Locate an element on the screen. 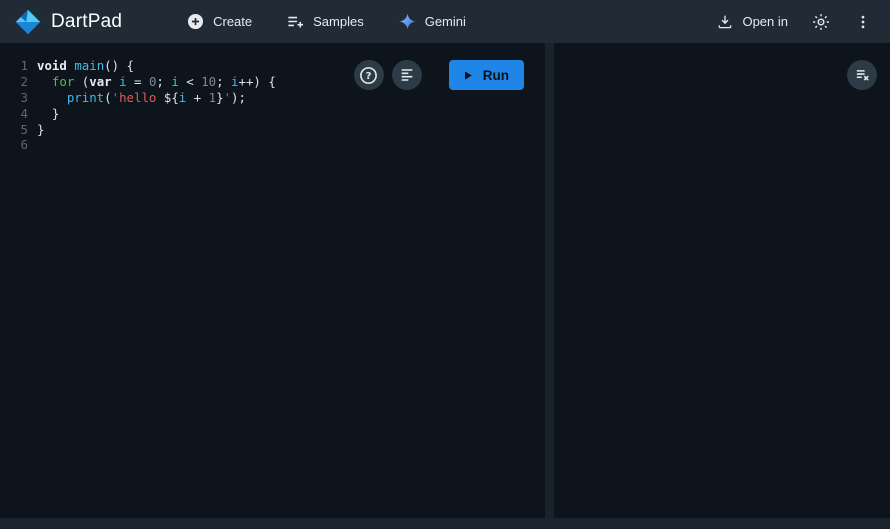 This screenshot has width=890, height=529. line-number: 4 is located at coordinates (24, 113).